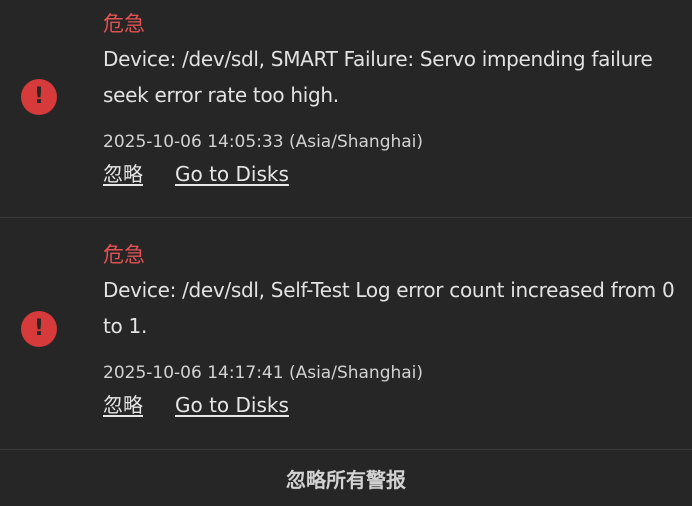 The width and height of the screenshot is (692, 506). I want to click on alerts-footer: 忽略所有警报, so click(346, 478).